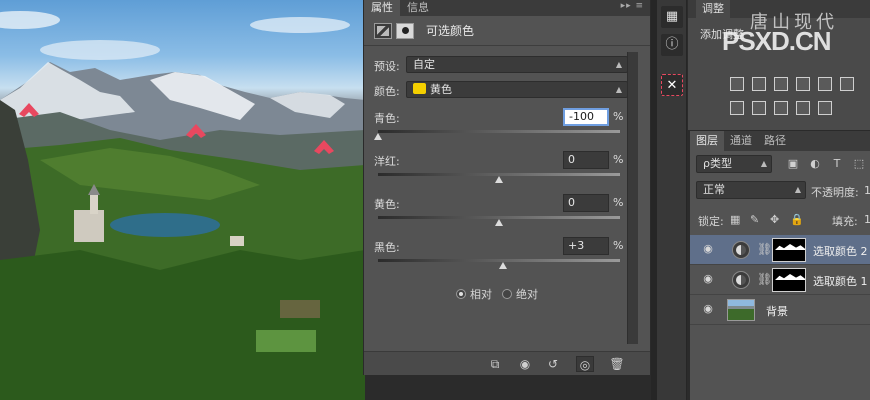  What do you see at coordinates (741, 141) in the screenshot?
I see `tab-channels: 通道` at bounding box center [741, 141].